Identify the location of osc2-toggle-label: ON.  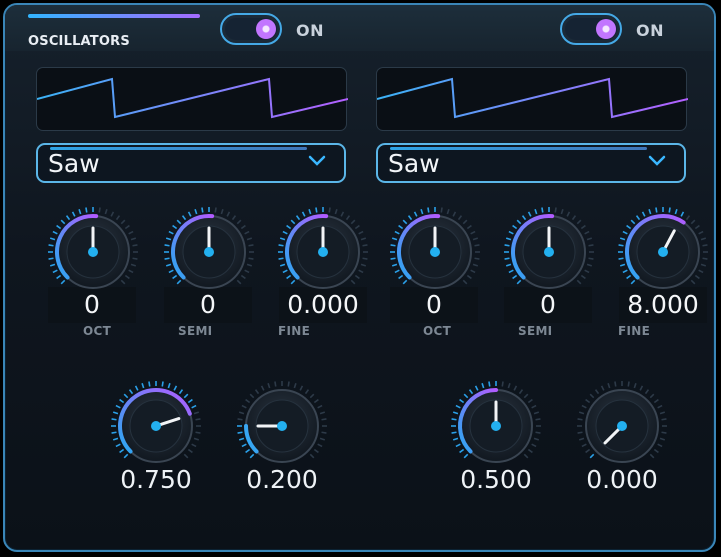
(650, 30).